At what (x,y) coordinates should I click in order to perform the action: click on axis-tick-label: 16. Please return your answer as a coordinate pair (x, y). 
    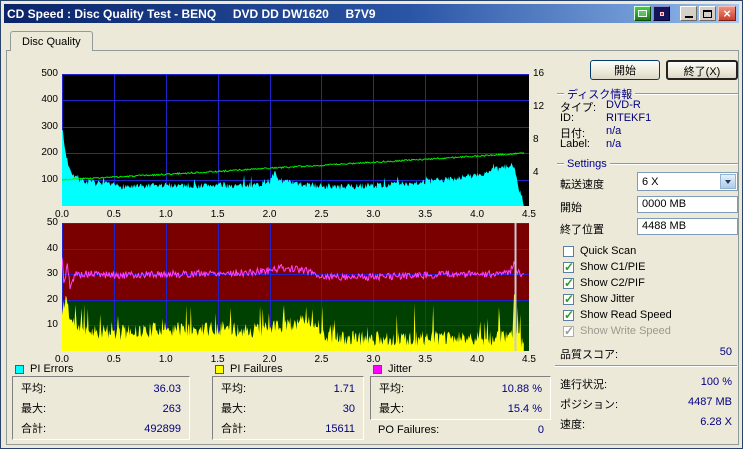
    Looking at the image, I should click on (539, 73).